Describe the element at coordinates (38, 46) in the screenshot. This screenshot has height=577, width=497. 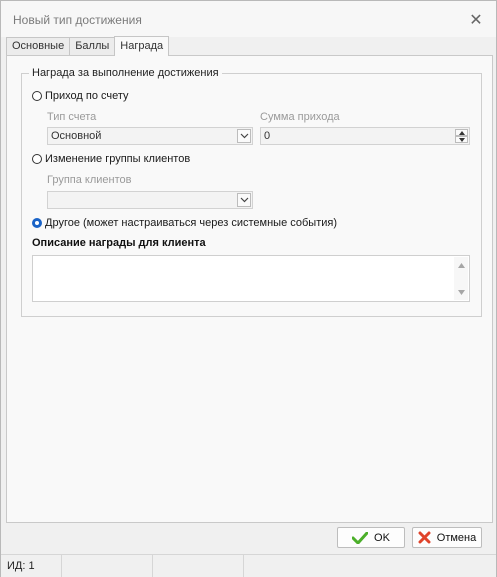
I see `tab-main: Основные` at that location.